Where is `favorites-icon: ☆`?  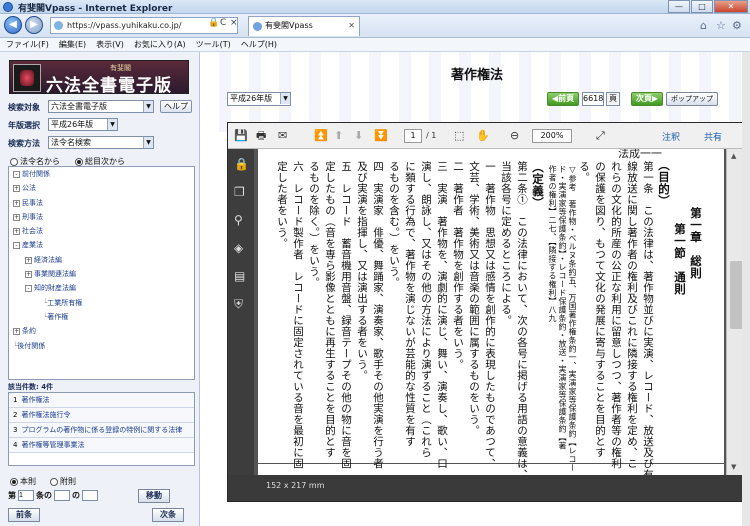 favorites-icon: ☆ is located at coordinates (721, 25).